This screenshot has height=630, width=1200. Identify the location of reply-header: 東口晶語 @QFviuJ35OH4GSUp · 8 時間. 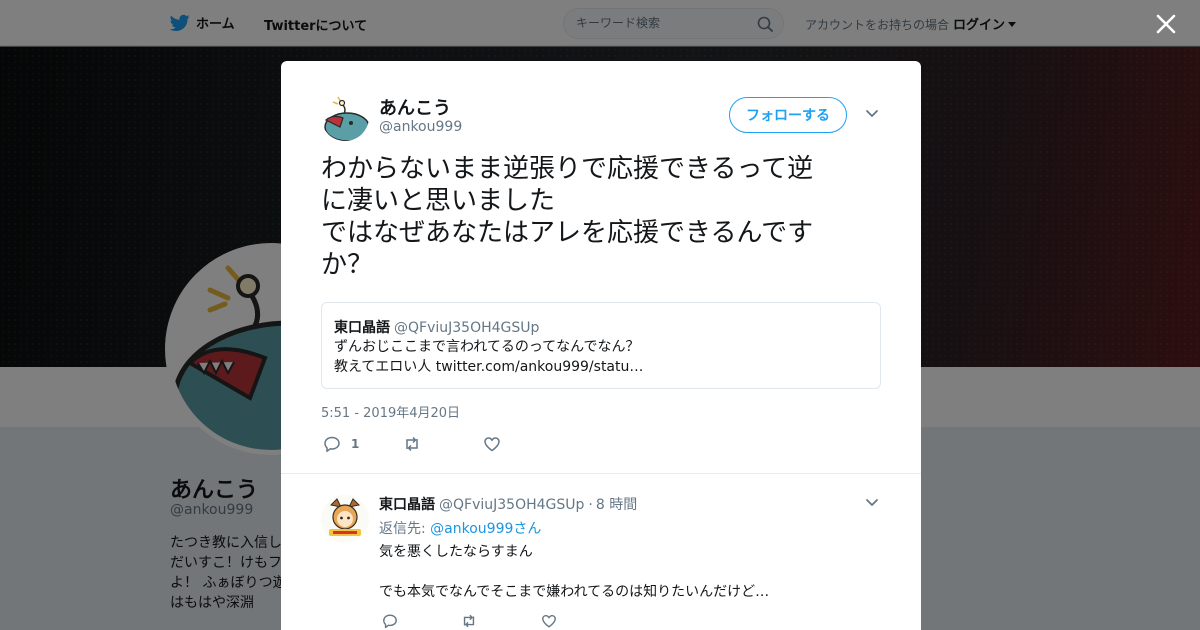
(508, 504).